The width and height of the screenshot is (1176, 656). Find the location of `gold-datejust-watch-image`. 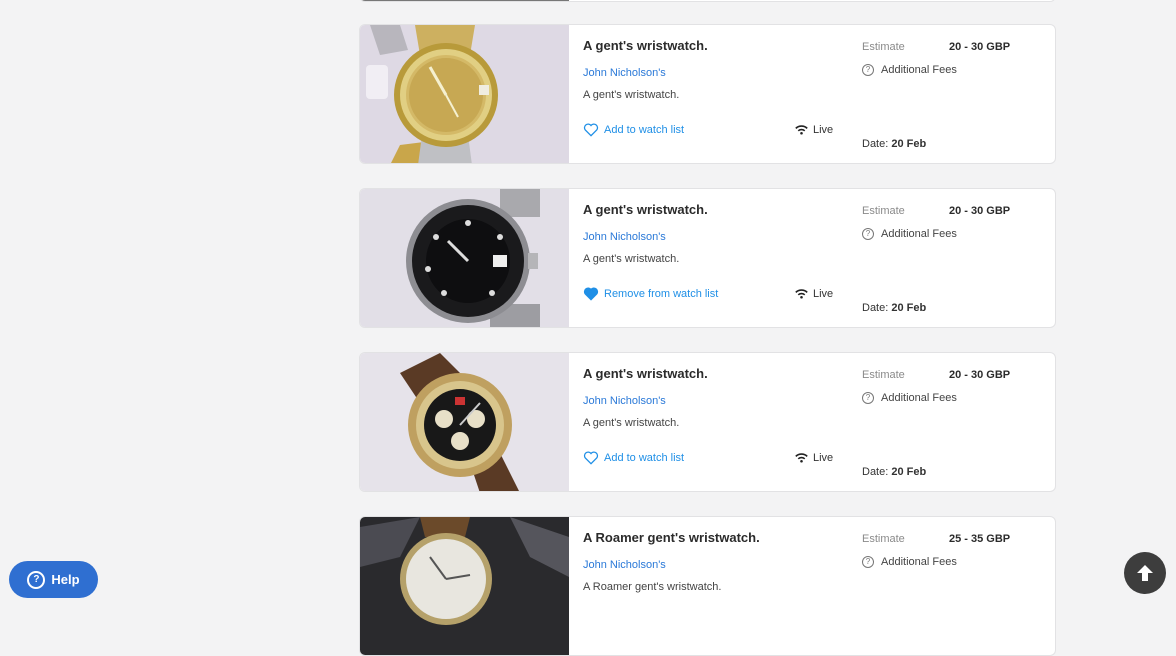

gold-datejust-watch-image is located at coordinates (464, 94).